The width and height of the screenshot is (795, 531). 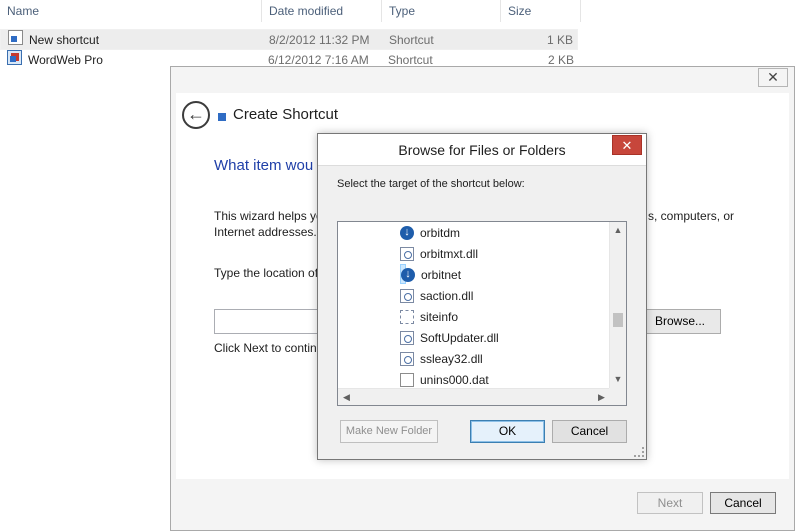 I want to click on browse-dialog-title: Browse for Files or Folders, so click(x=482, y=150).